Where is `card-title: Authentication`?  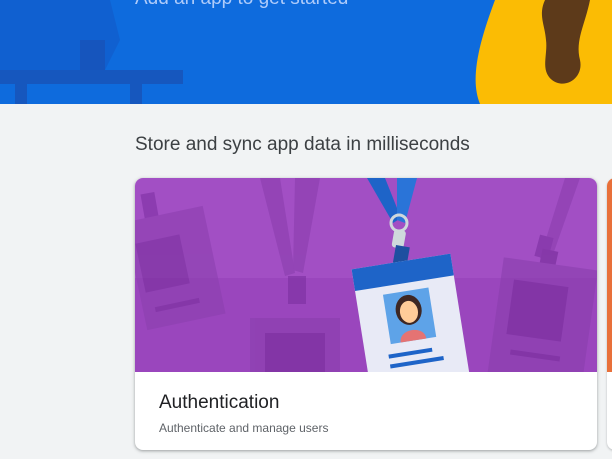
card-title: Authentication is located at coordinates (219, 402).